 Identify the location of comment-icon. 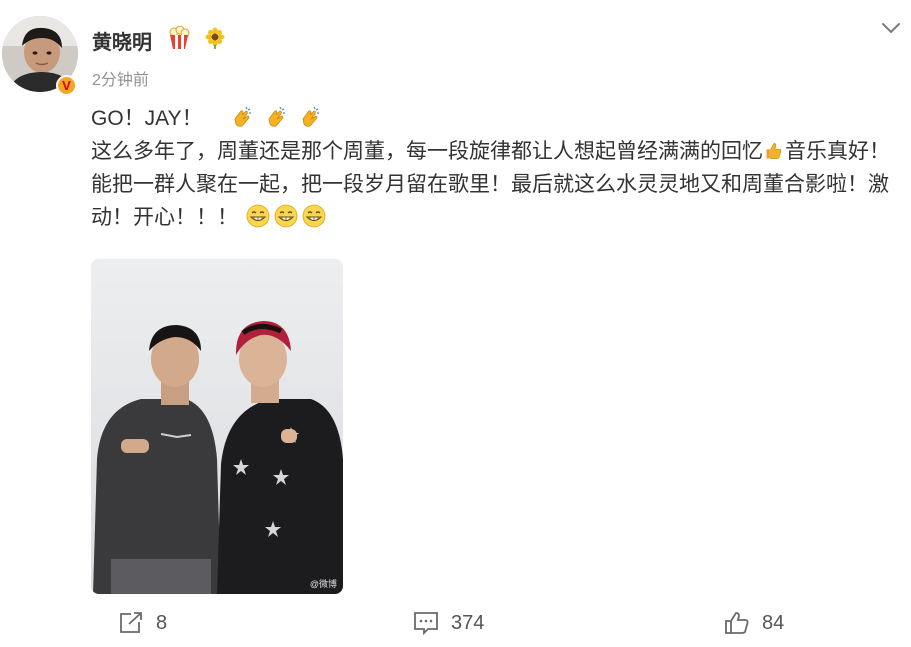
(426, 623).